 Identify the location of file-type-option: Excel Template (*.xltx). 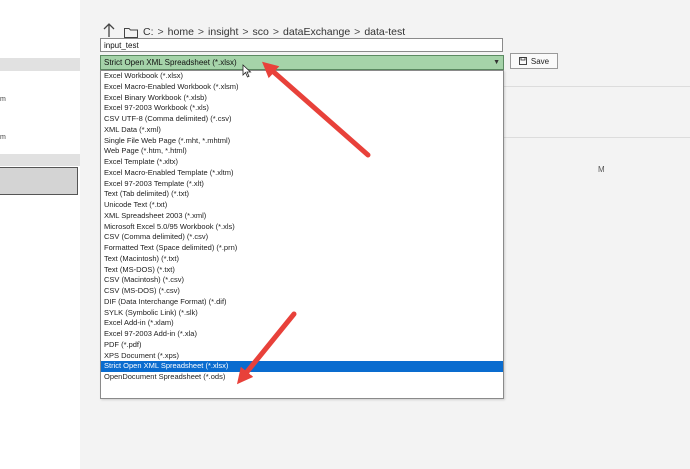
(302, 162).